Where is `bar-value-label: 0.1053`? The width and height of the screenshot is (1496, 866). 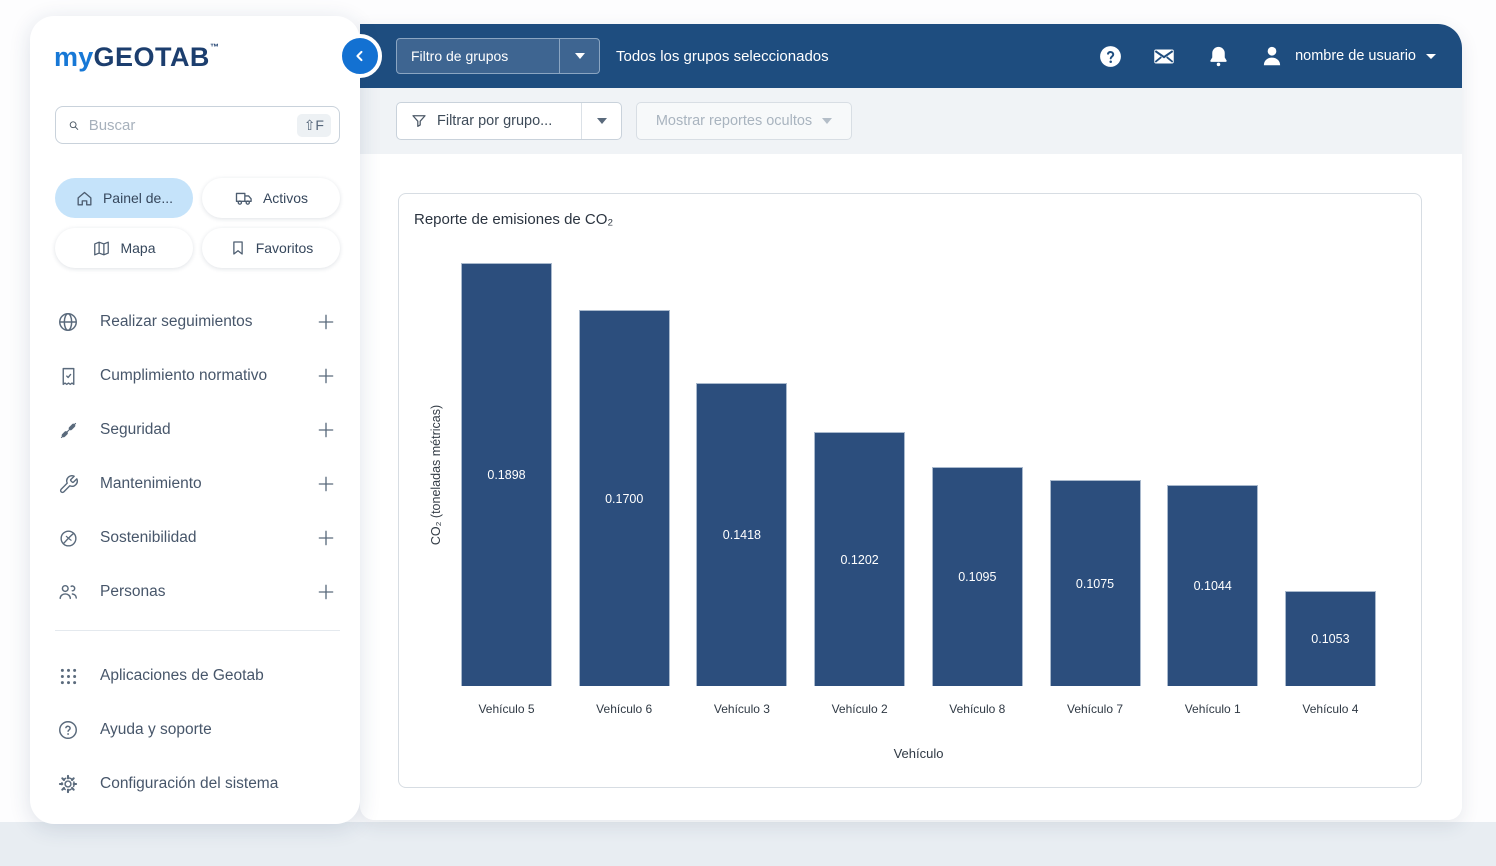
bar-value-label: 0.1053 is located at coordinates (1330, 639).